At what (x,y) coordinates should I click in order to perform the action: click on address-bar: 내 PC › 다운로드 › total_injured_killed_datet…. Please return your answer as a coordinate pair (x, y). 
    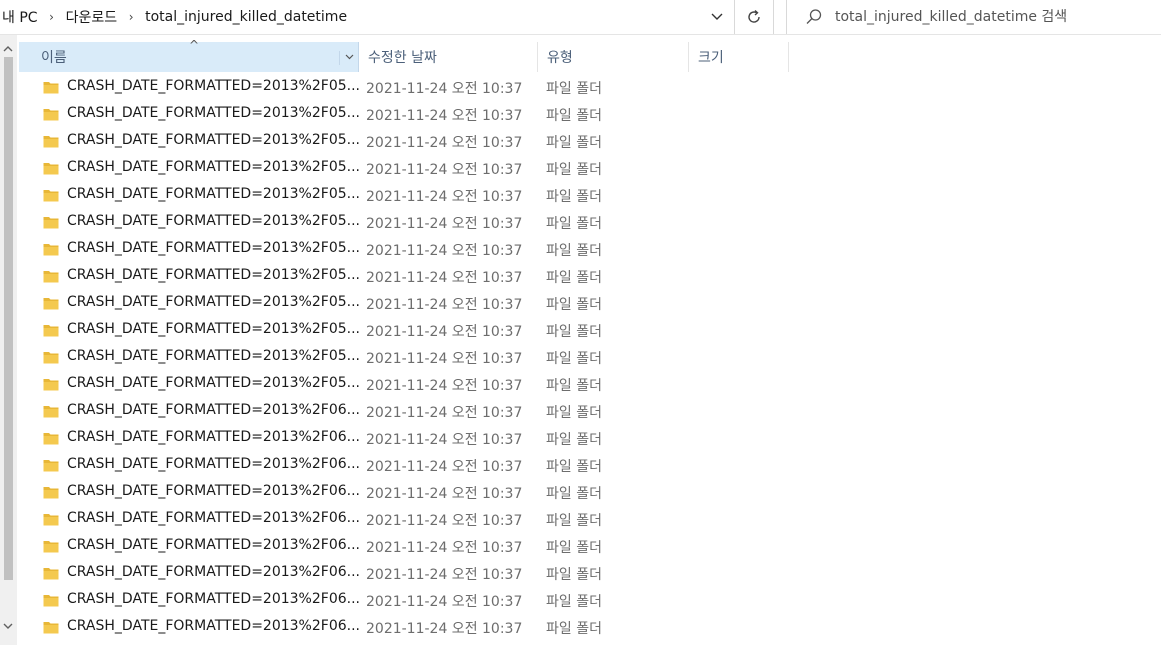
    Looking at the image, I should click on (366, 17).